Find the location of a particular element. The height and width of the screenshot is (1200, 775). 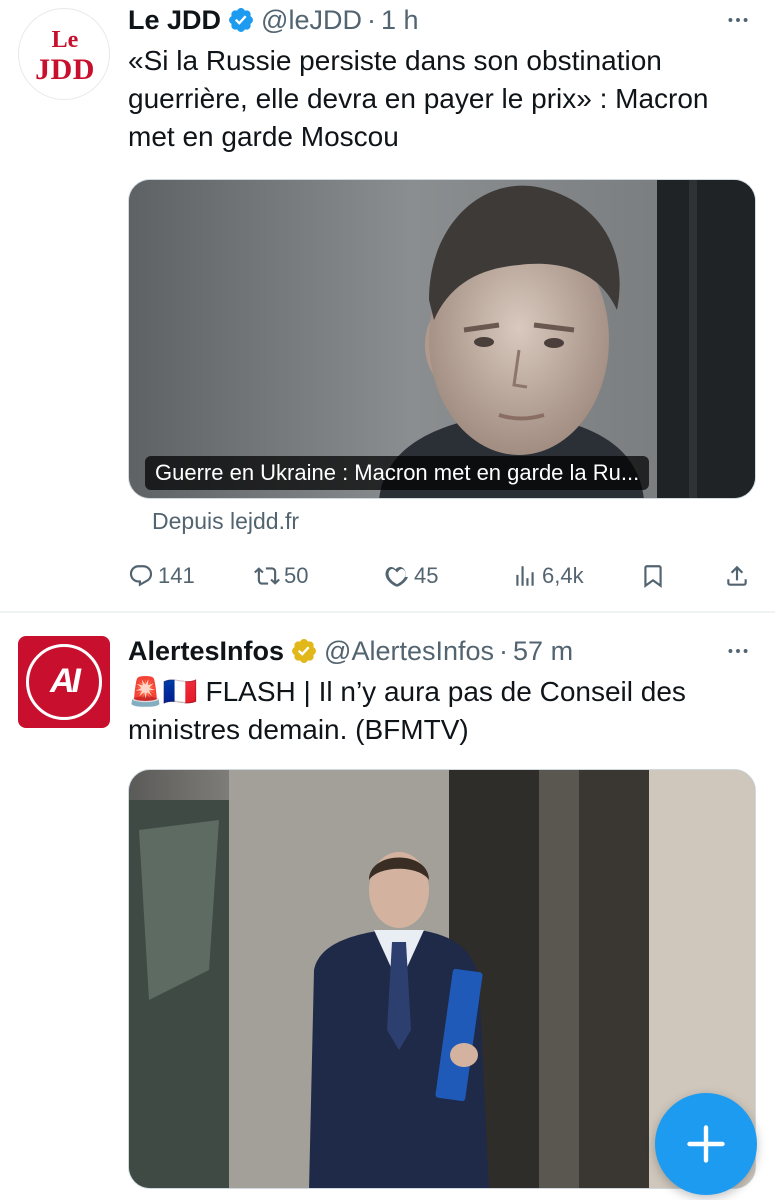

lejdd-logo: Le JDD is located at coordinates (65, 56).